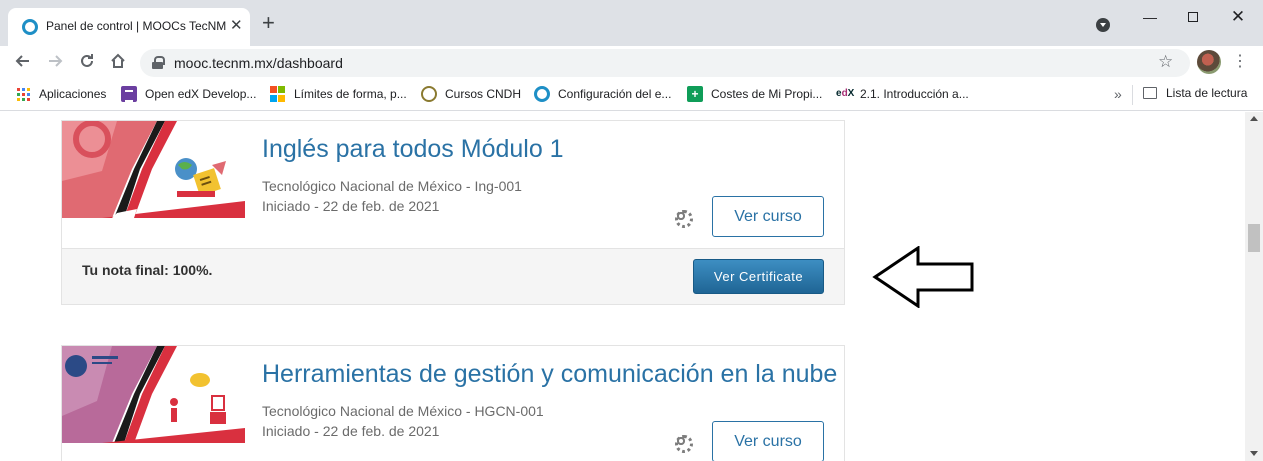 The image size is (1263, 461). I want to click on address-bar: mooc.tecnm.mx/dashboard ☆, so click(665, 63).